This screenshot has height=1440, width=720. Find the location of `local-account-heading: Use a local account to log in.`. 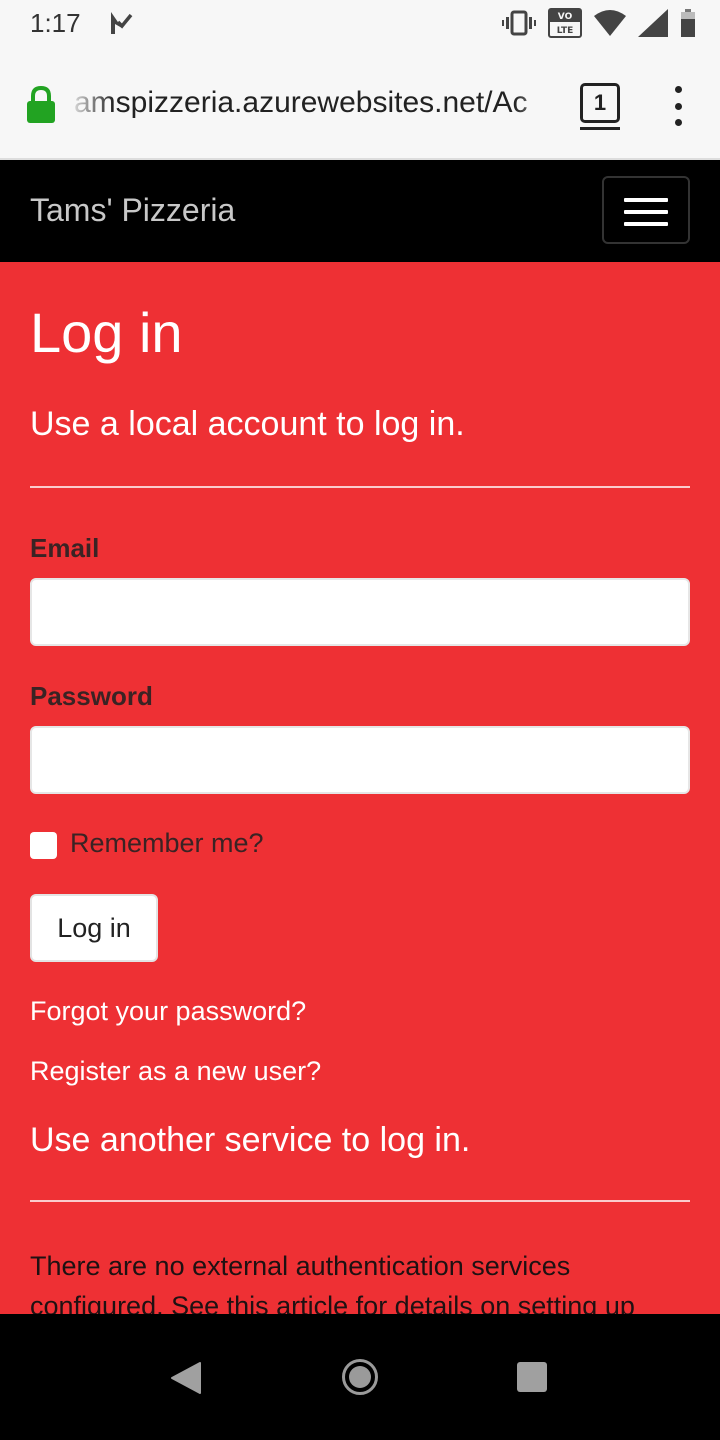

local-account-heading: Use a local account to log in. is located at coordinates (247, 424).